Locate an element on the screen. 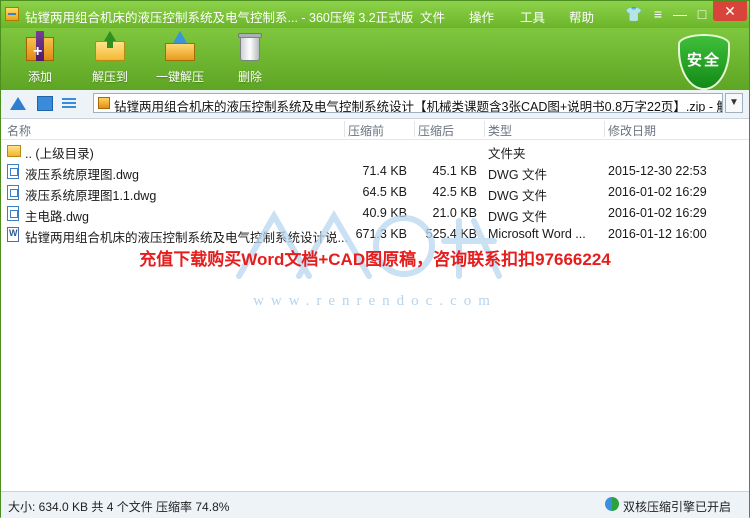 This screenshot has width=750, height=518. add-label: 添加 is located at coordinates (39, 77).